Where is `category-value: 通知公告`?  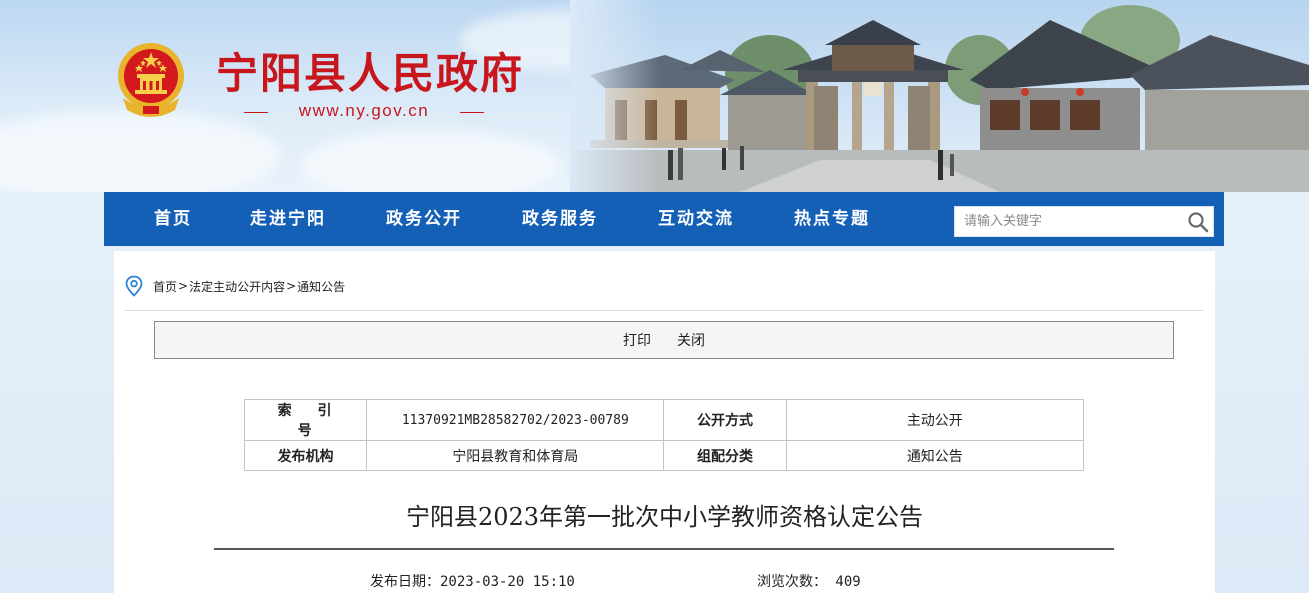
category-value: 通知公告 is located at coordinates (935, 455).